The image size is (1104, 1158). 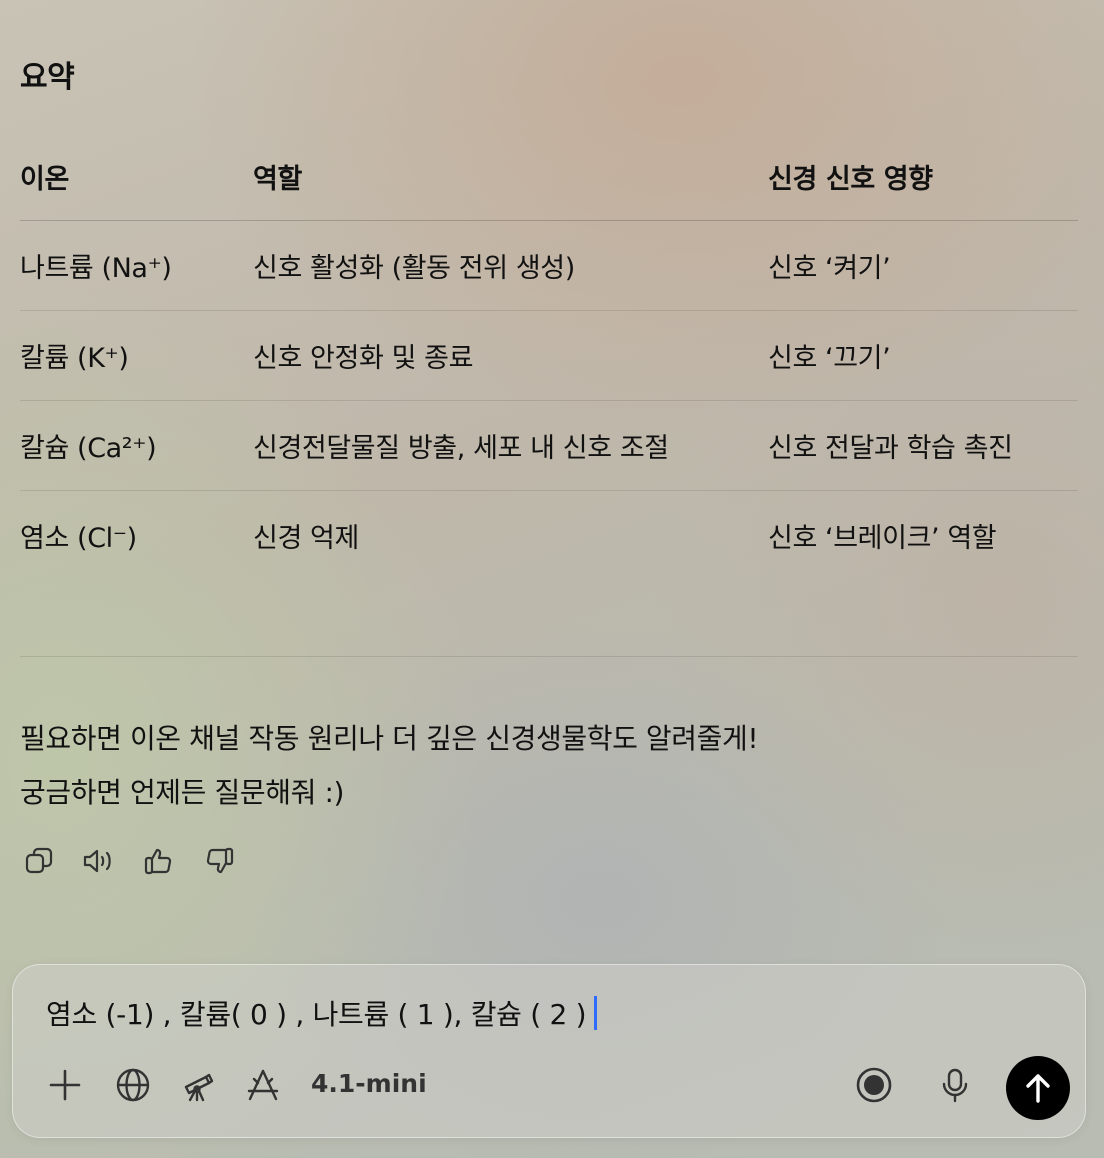 I want to click on web-search-button, so click(x=133, y=1085).